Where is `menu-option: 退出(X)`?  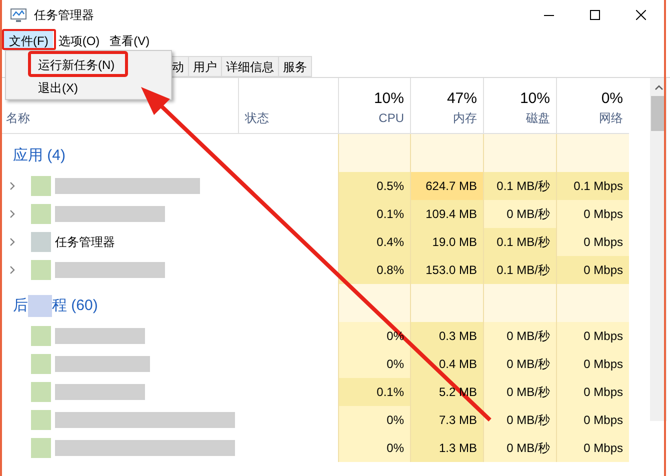 menu-option: 退出(X) is located at coordinates (58, 87).